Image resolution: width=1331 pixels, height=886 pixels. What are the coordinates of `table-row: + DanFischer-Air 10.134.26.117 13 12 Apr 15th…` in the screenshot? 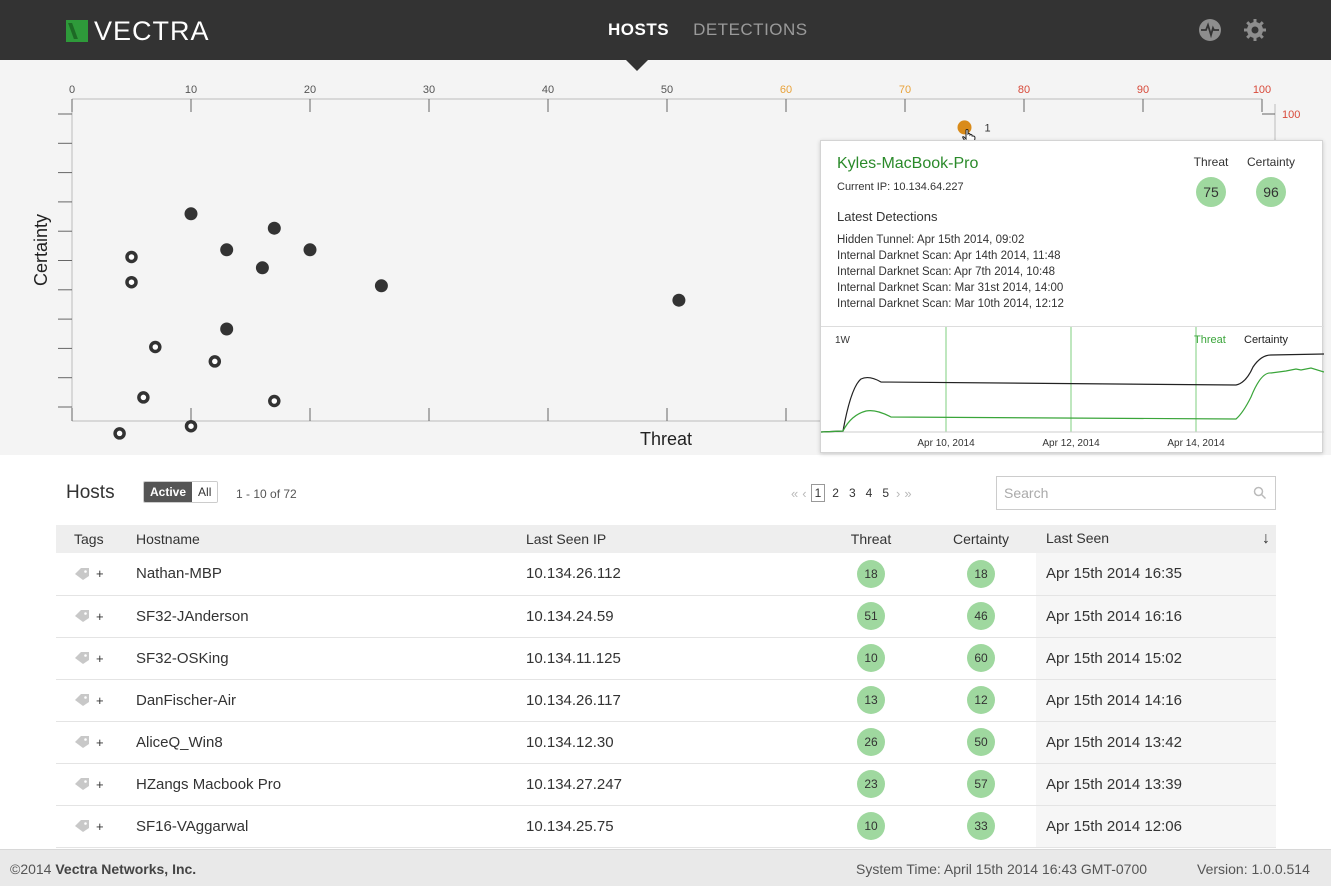 It's located at (666, 700).